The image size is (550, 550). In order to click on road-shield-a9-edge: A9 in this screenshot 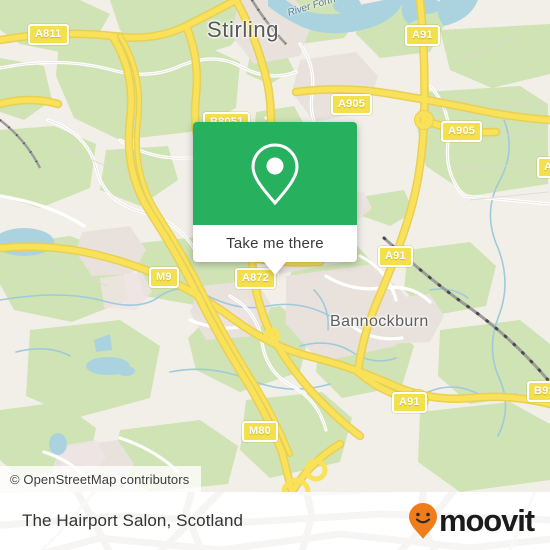, I will do `click(543, 167)`.